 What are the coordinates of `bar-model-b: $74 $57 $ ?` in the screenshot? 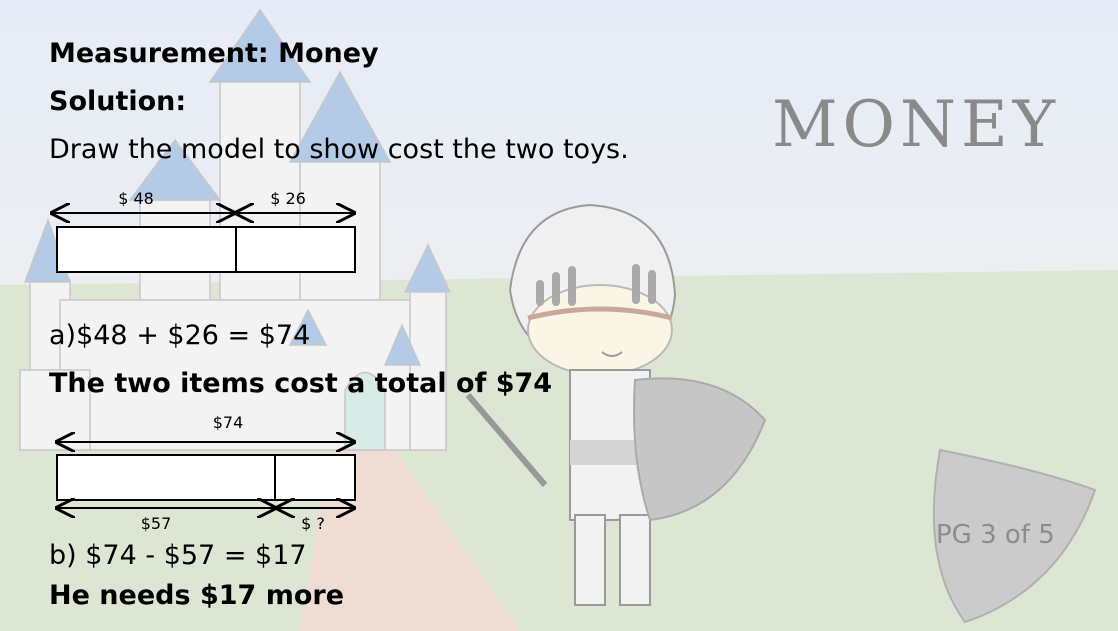 It's located at (198, 473).